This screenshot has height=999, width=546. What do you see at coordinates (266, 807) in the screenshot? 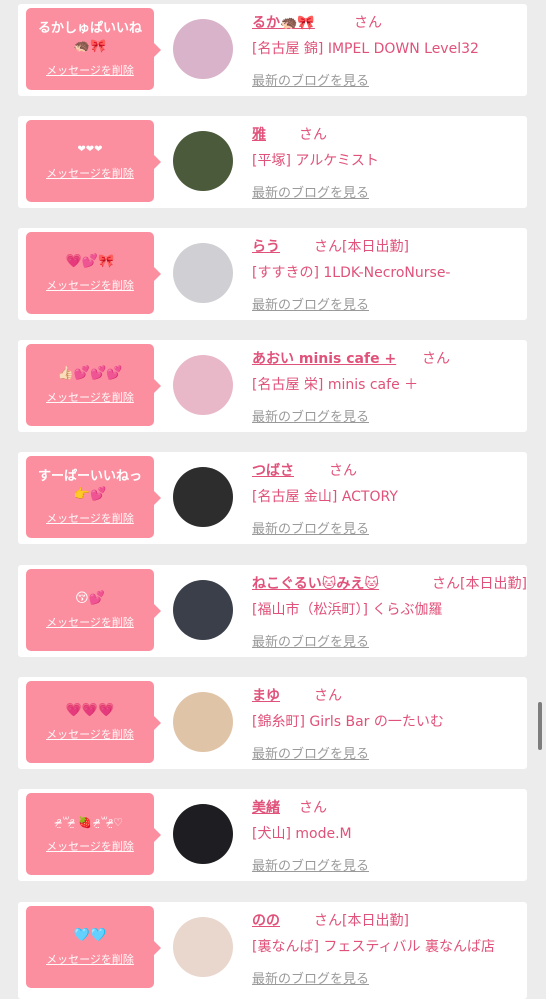
I see `profile-name-link: 美緒` at bounding box center [266, 807].